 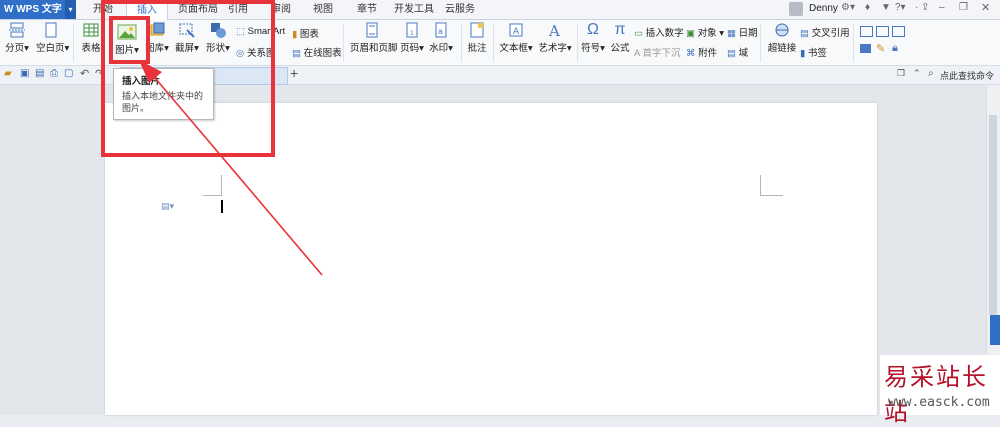 I want to click on watermark-title: 易采站长站, so click(x=936, y=394).